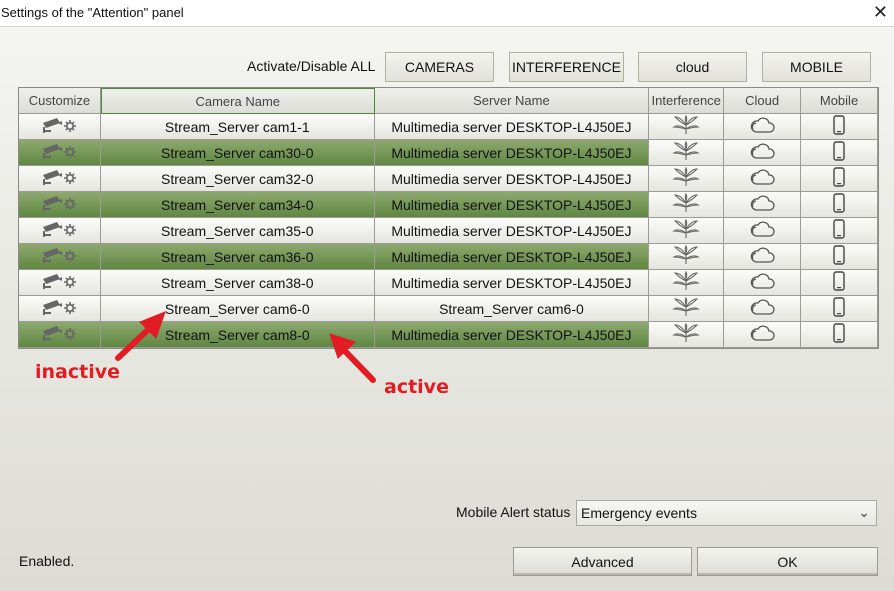  Describe the element at coordinates (639, 513) in the screenshot. I see `mobile-alert-value: Emergency events` at that location.